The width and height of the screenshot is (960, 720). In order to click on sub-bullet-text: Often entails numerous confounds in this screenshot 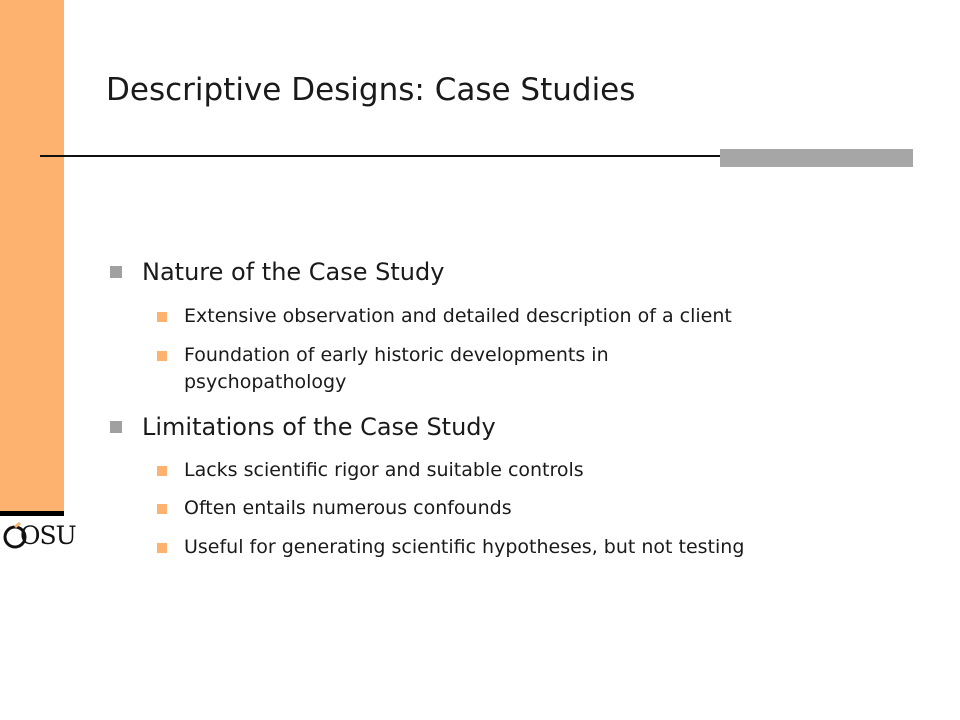, I will do `click(348, 508)`.